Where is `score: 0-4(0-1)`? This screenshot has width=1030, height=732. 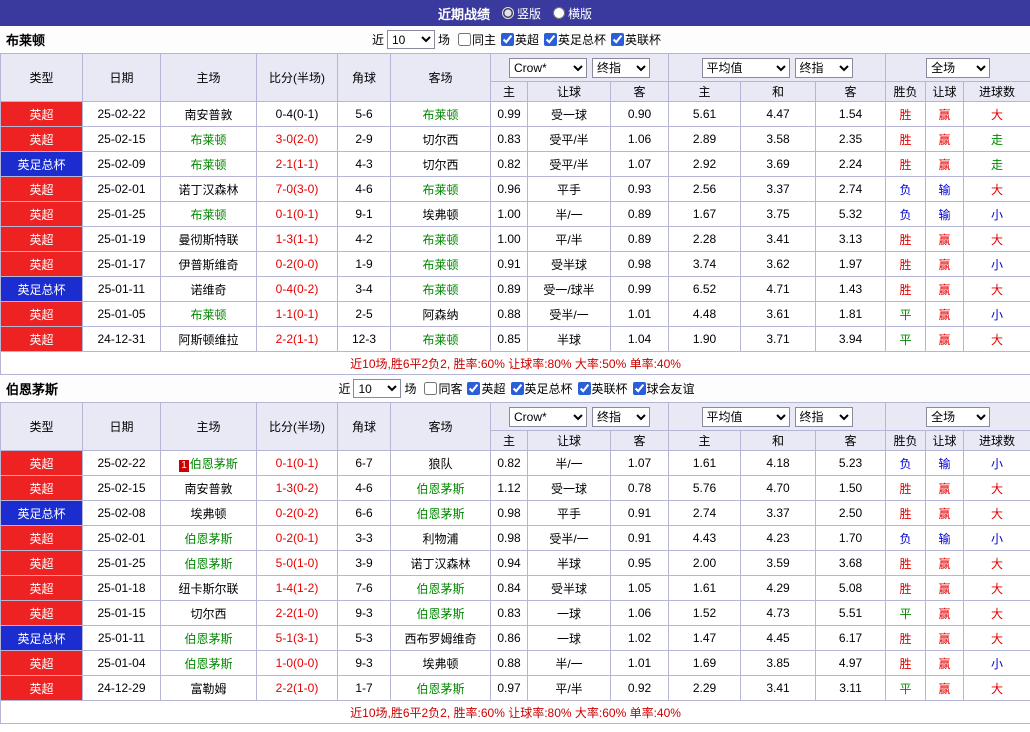
score: 0-4(0-1) is located at coordinates (297, 114).